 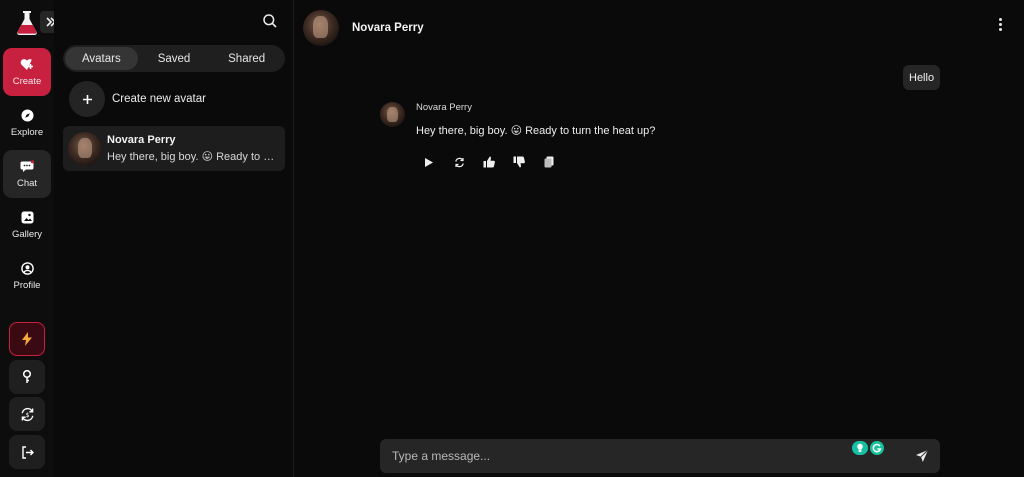 I want to click on send-icon, so click(x=922, y=455).